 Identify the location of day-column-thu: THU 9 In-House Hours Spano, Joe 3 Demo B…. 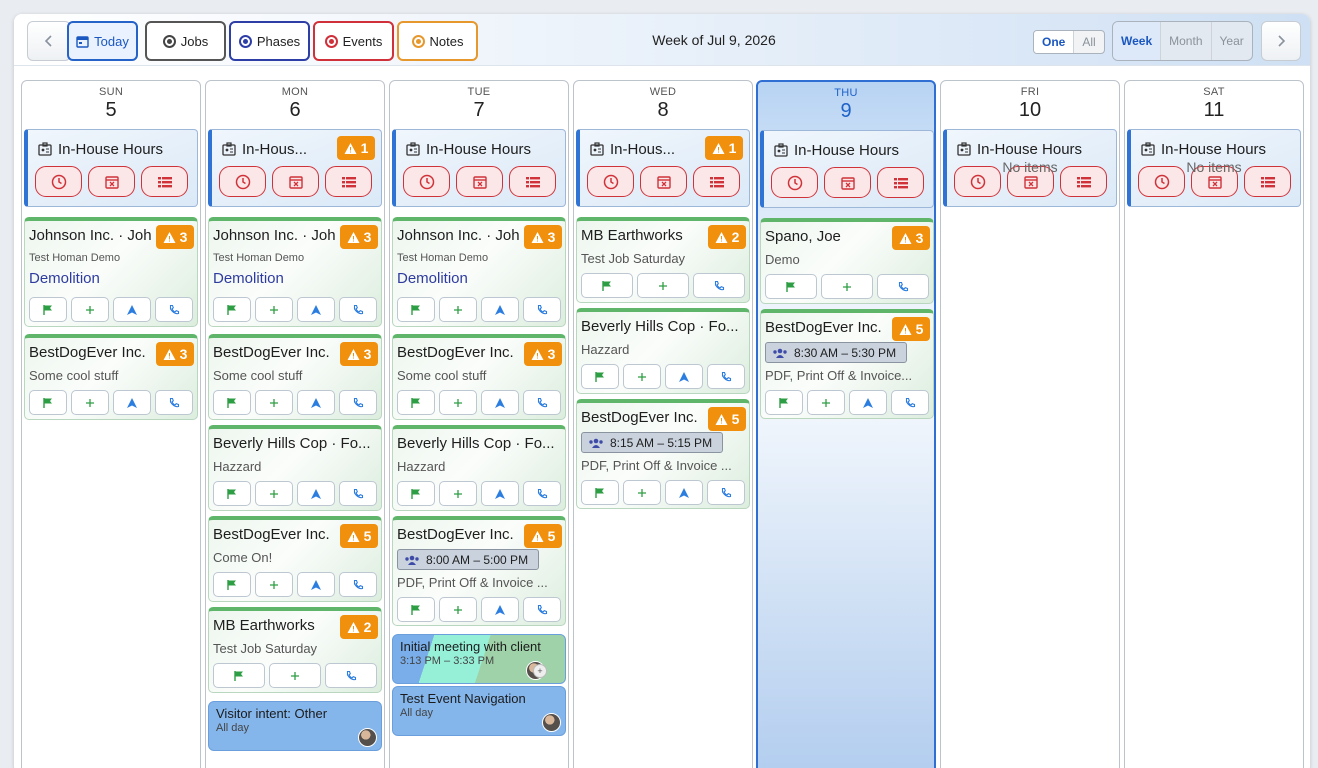
(846, 424).